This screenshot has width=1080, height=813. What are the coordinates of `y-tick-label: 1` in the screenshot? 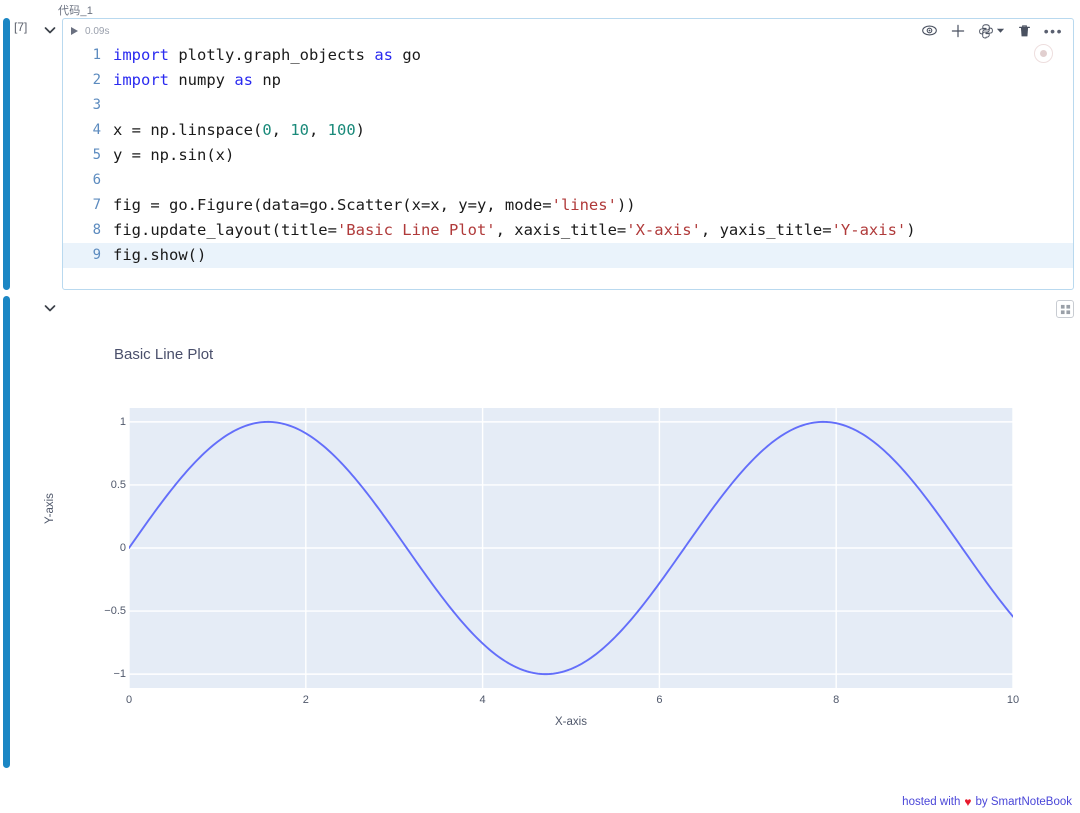 It's located at (122, 421).